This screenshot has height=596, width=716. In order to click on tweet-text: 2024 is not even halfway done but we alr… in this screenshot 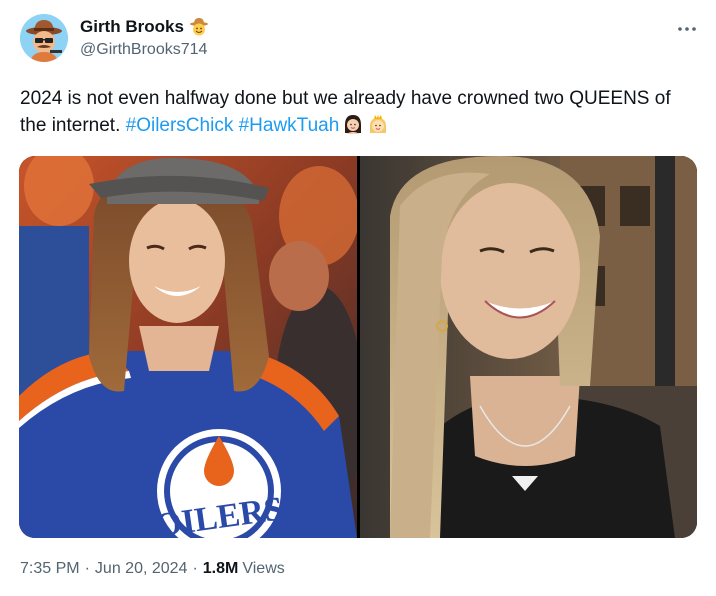, I will do `click(360, 112)`.